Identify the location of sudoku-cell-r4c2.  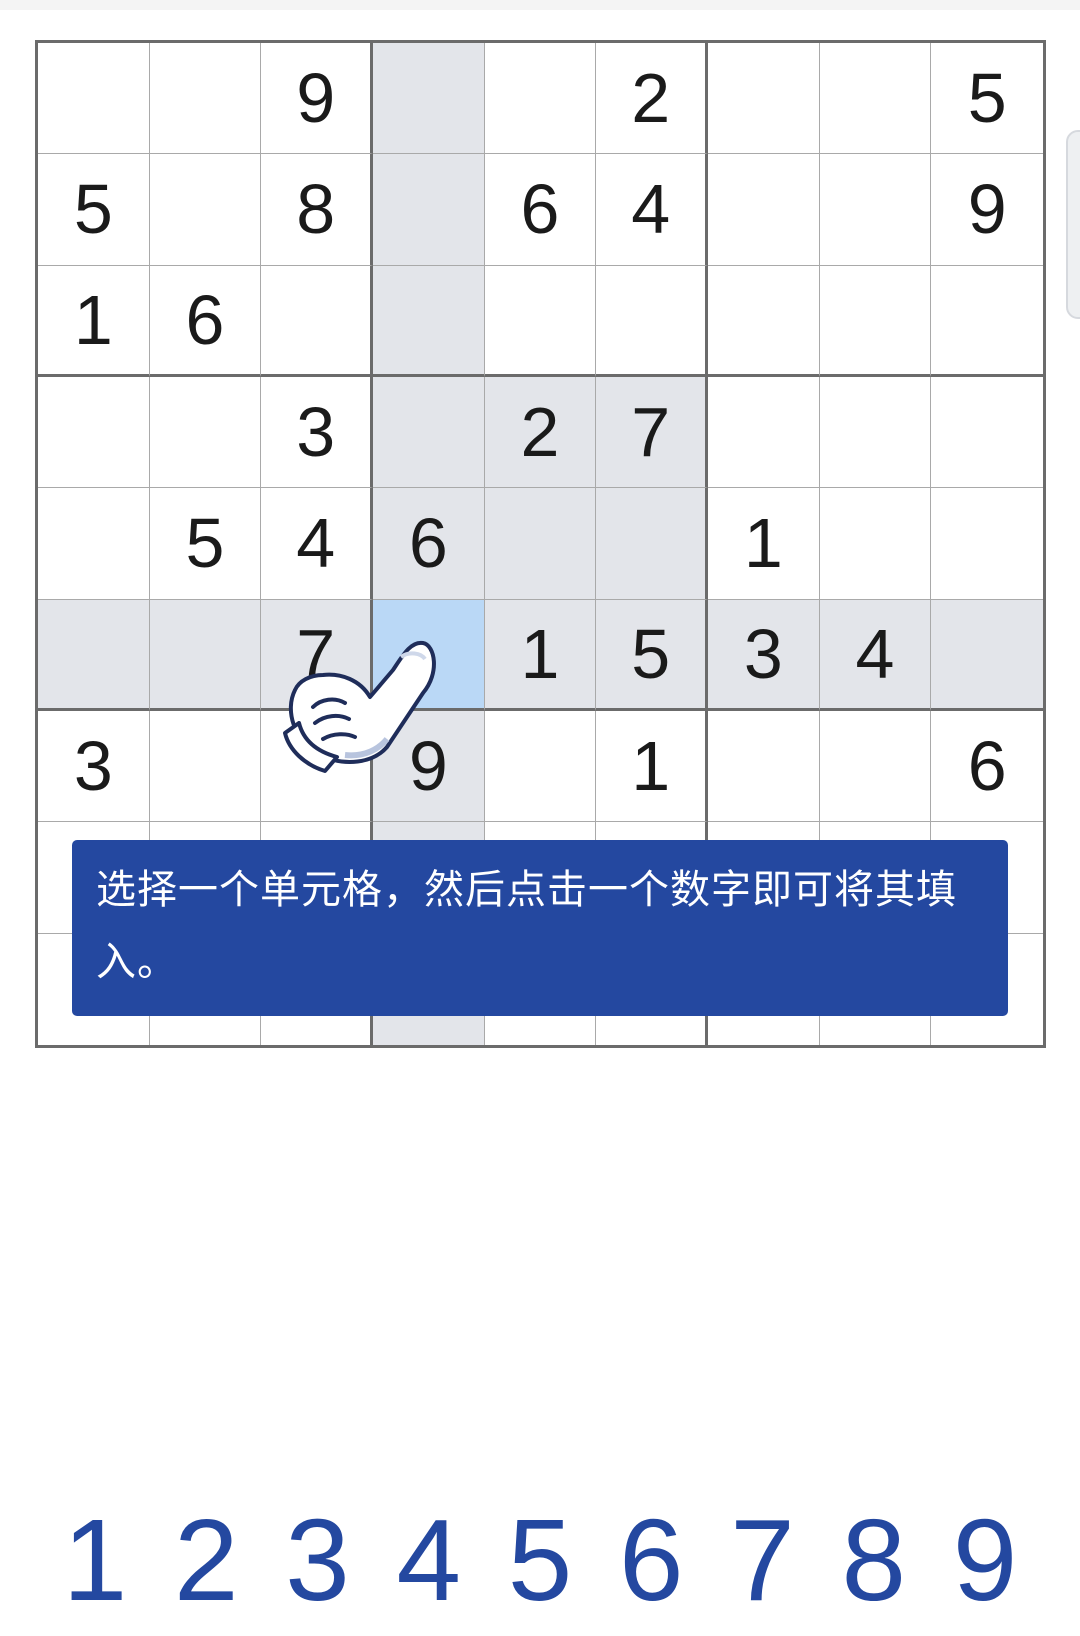
(205, 433).